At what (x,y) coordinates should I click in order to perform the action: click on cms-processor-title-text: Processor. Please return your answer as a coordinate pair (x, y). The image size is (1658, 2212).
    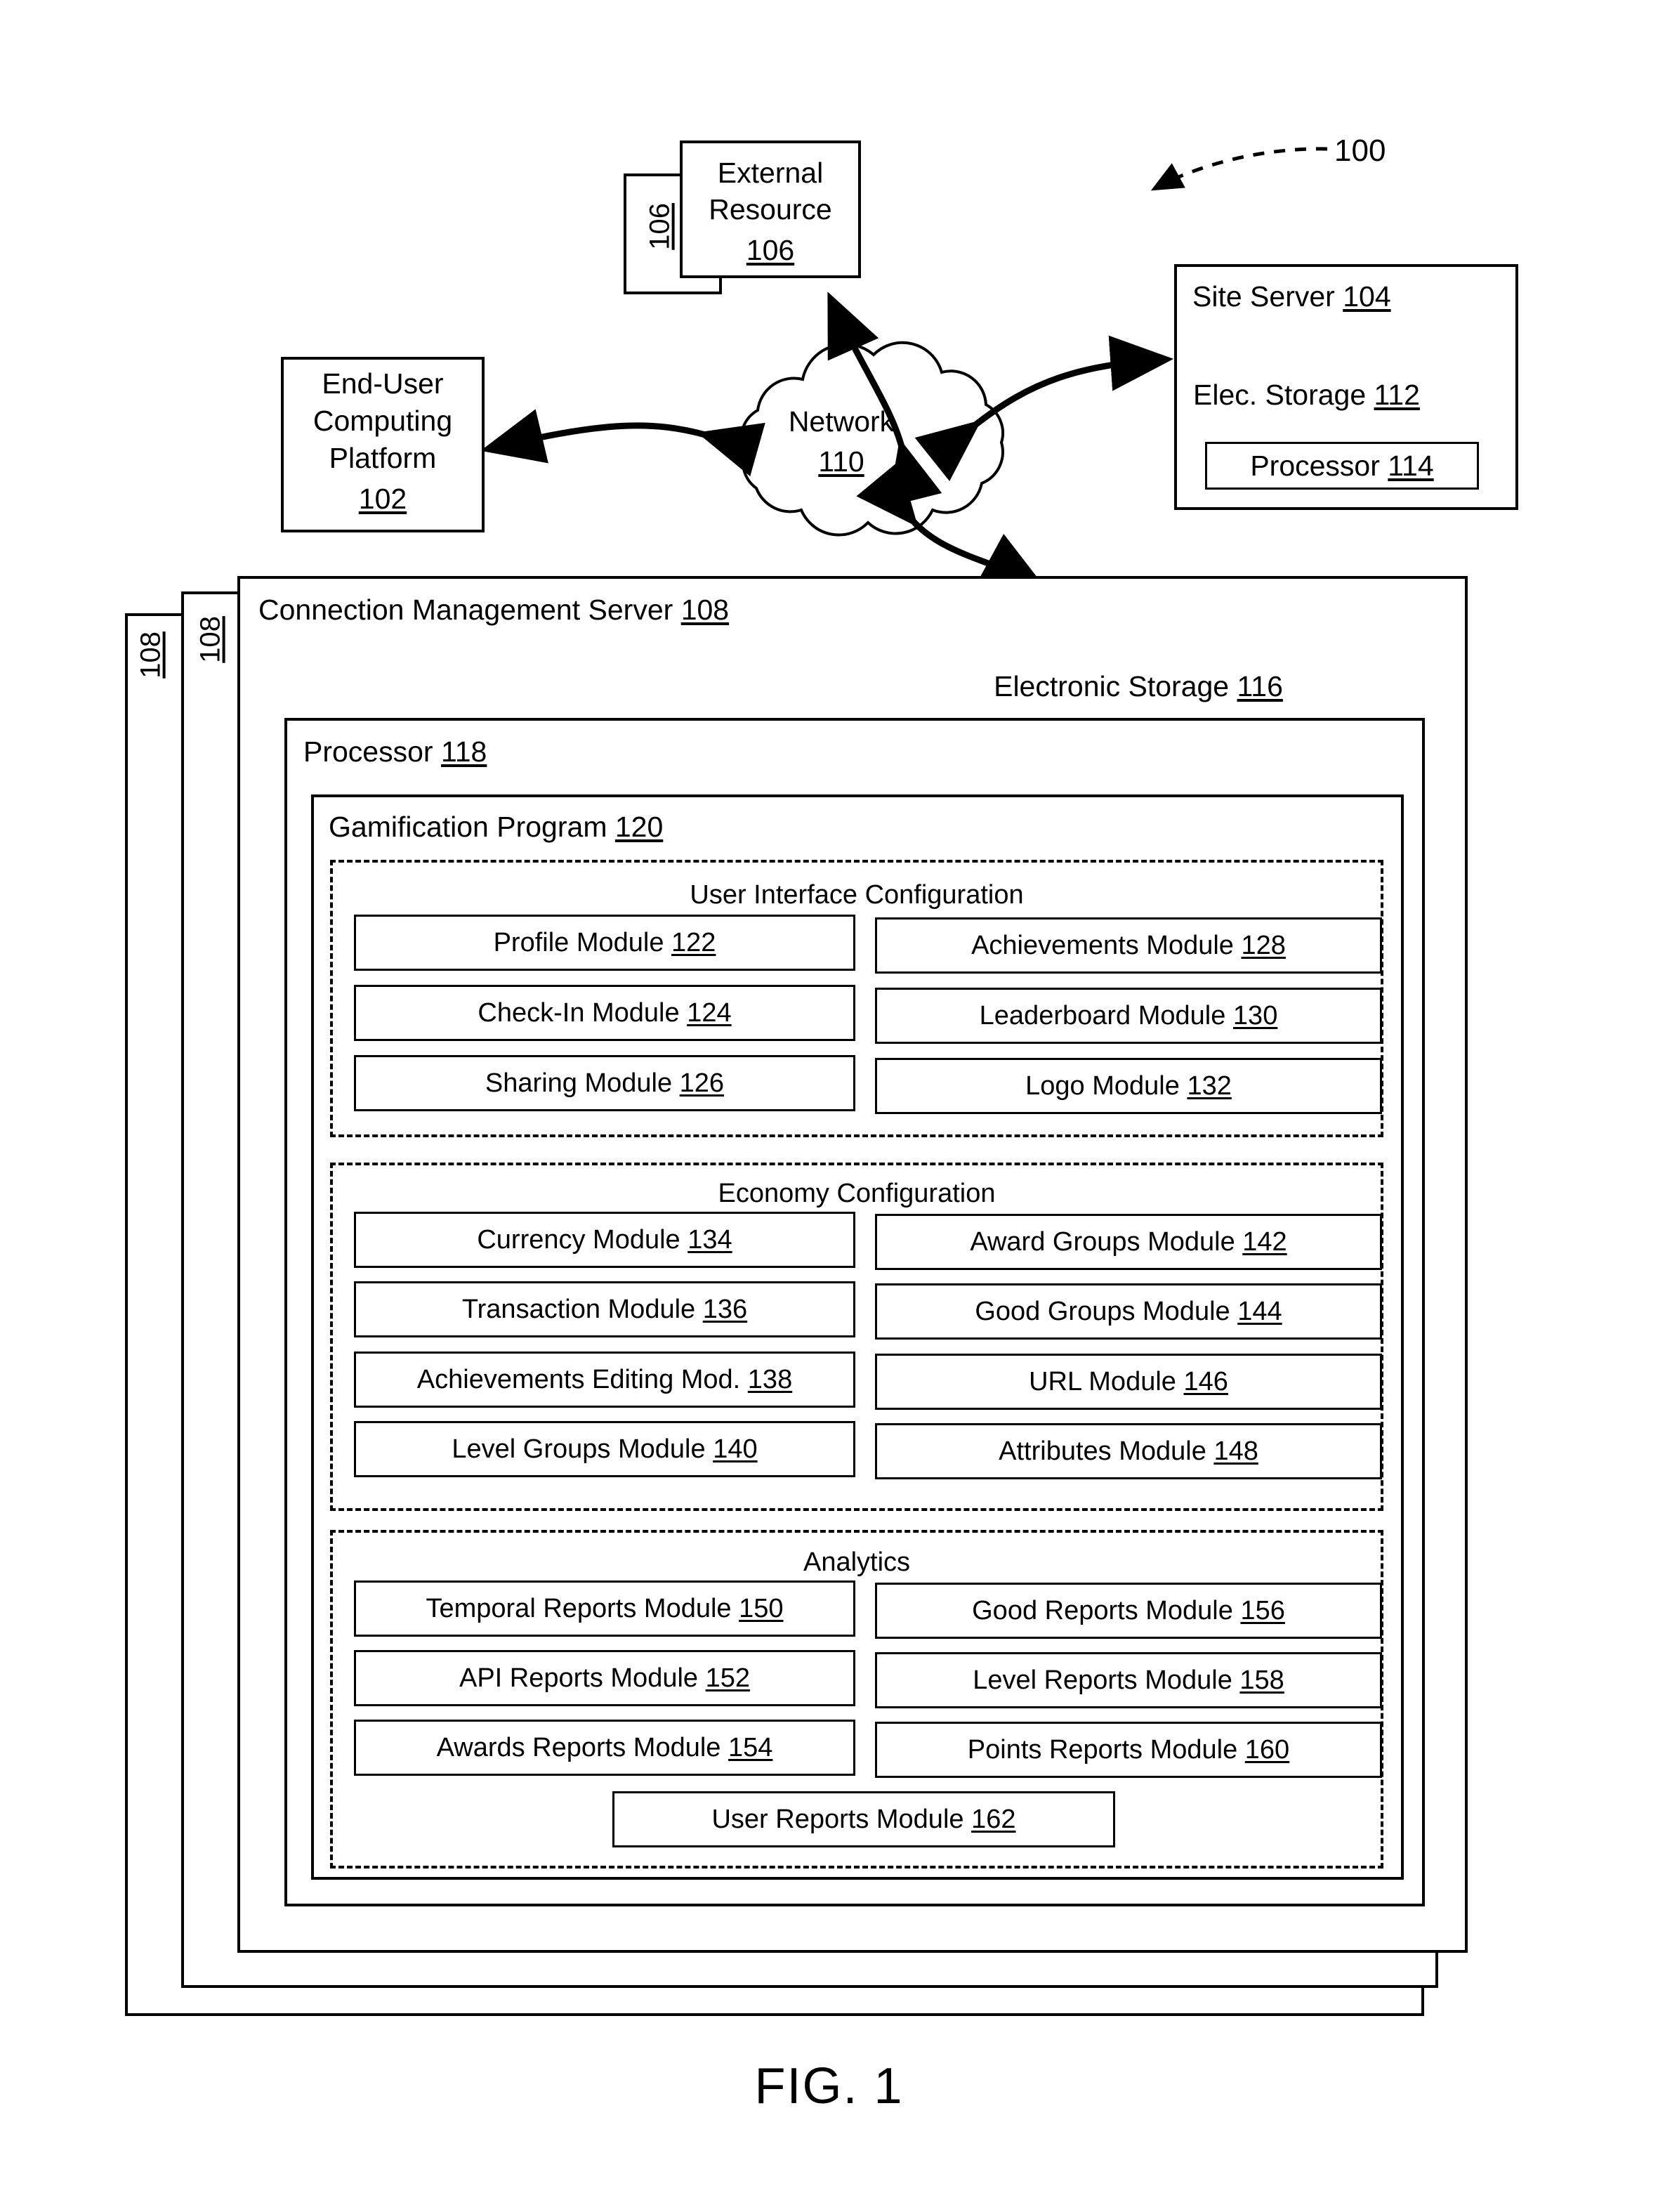
    Looking at the image, I should click on (368, 752).